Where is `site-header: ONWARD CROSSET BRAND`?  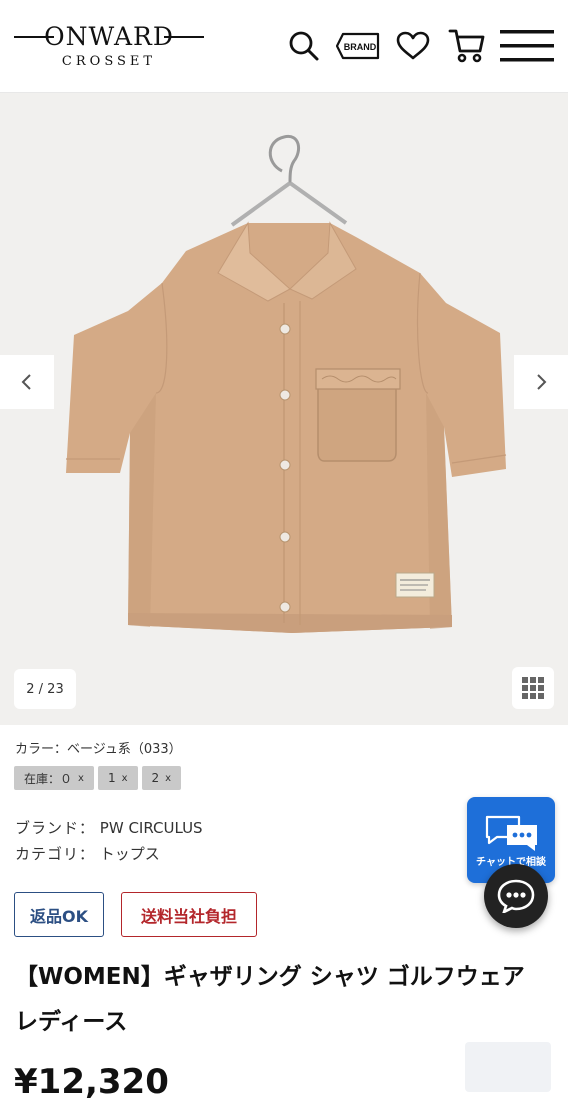 site-header: ONWARD CROSSET BRAND is located at coordinates (284, 46).